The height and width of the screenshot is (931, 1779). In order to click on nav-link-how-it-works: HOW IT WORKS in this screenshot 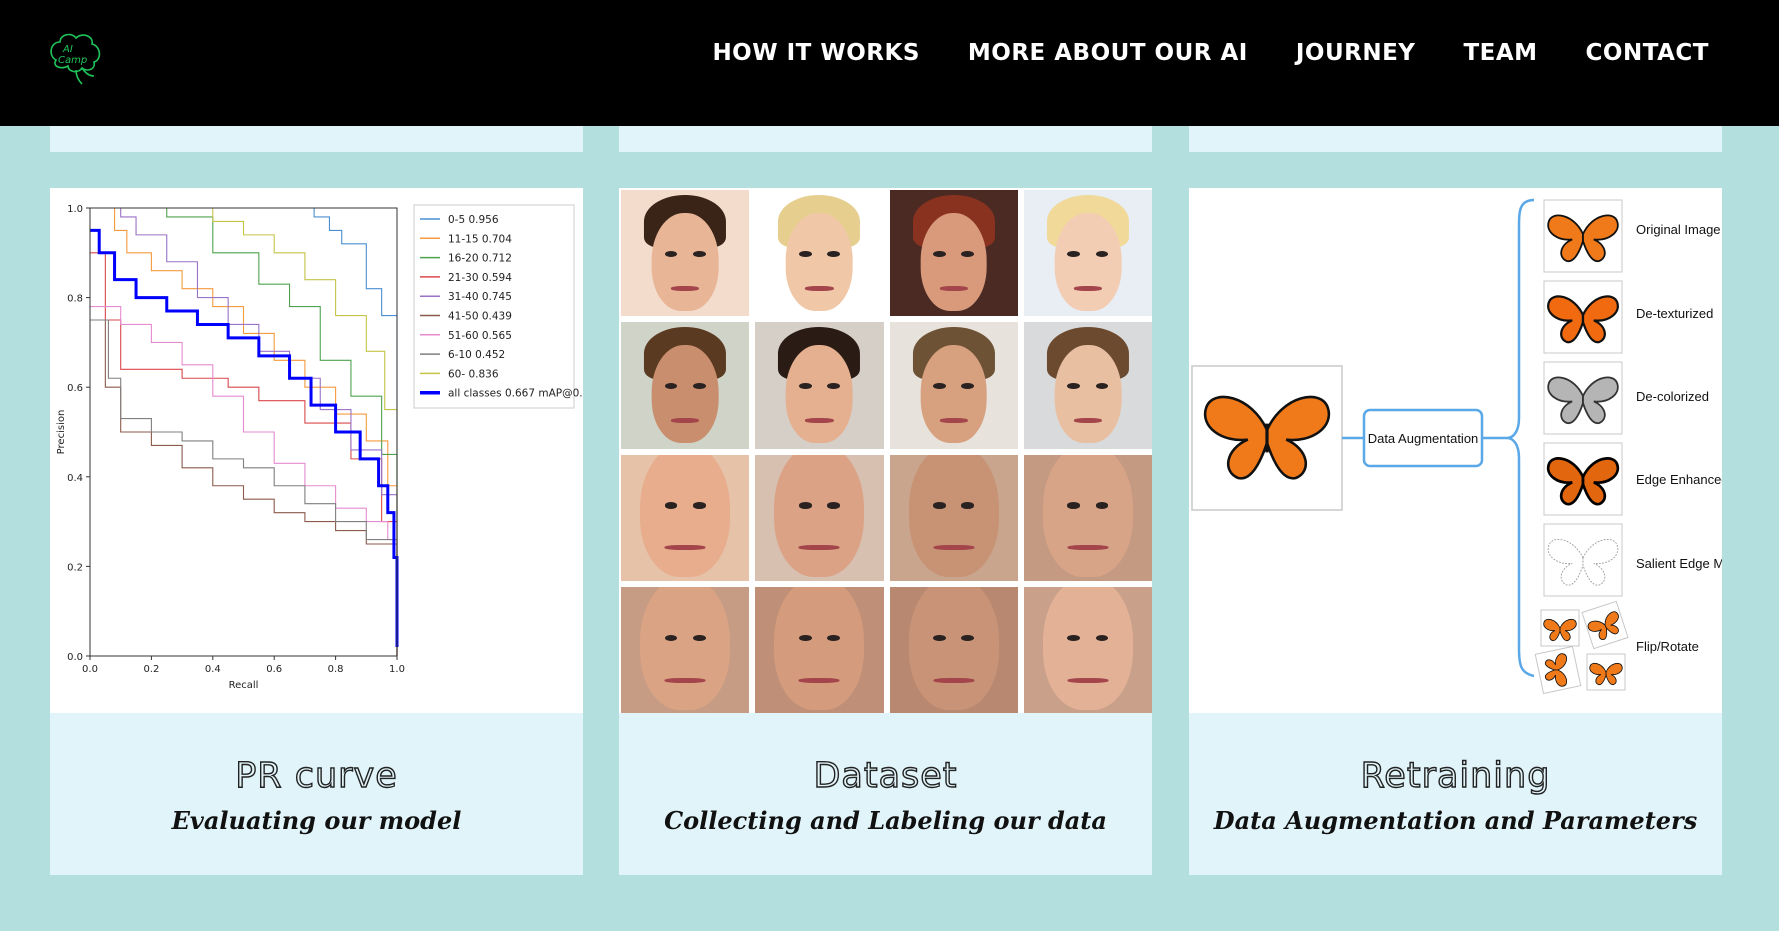, I will do `click(815, 53)`.